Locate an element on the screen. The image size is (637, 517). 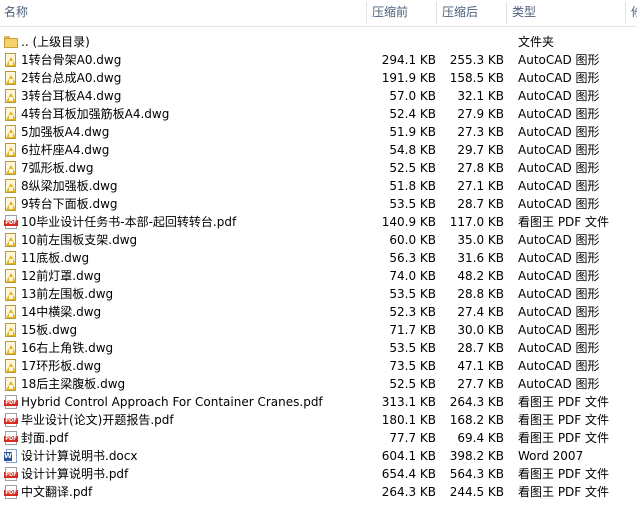
packed-size: 27.3 KB is located at coordinates (480, 132).